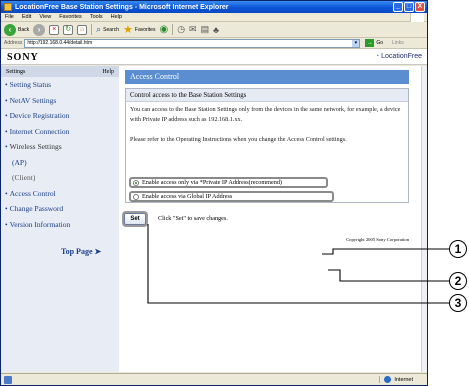 This screenshot has height=386, width=469. Describe the element at coordinates (193, 29) in the screenshot. I see `mail-icon: ✉` at that location.